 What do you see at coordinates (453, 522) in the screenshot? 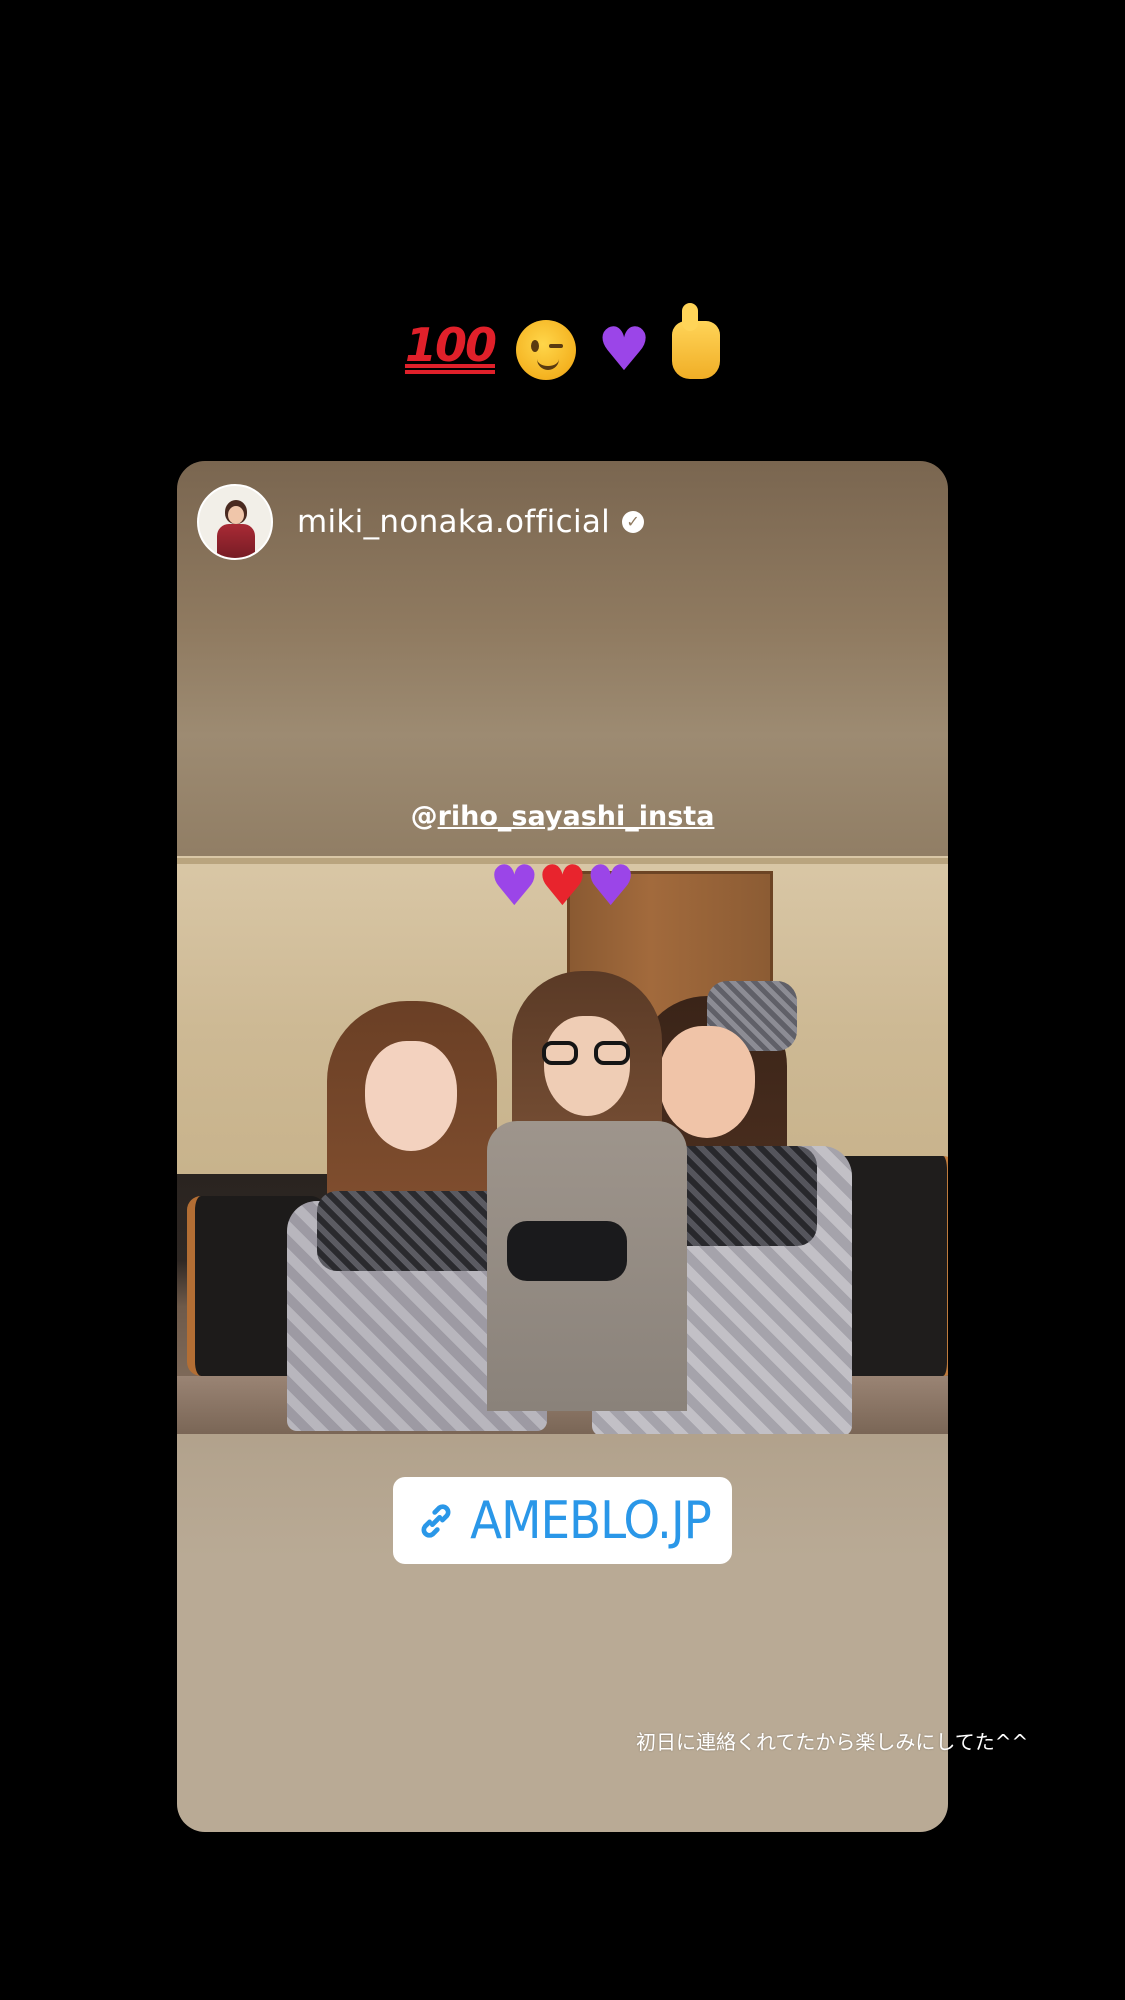
I see `username: miki_nonaka.official` at bounding box center [453, 522].